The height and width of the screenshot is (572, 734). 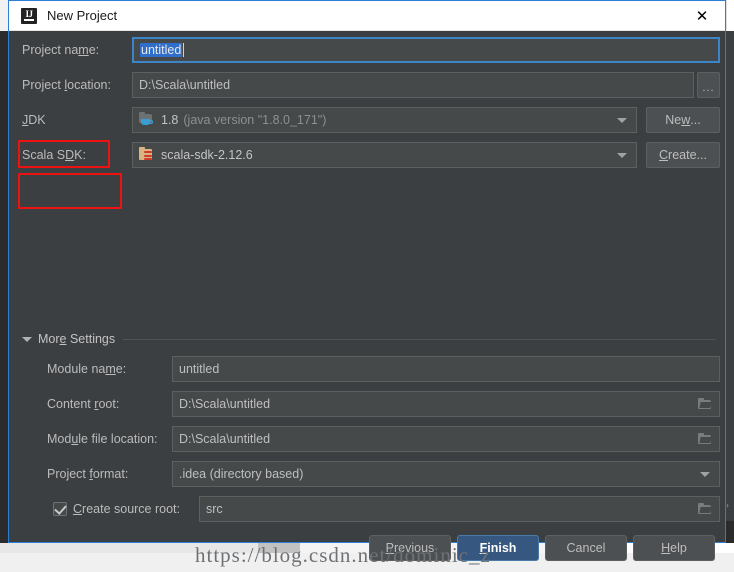 I want to click on module-name-input: untitled, so click(x=446, y=369).